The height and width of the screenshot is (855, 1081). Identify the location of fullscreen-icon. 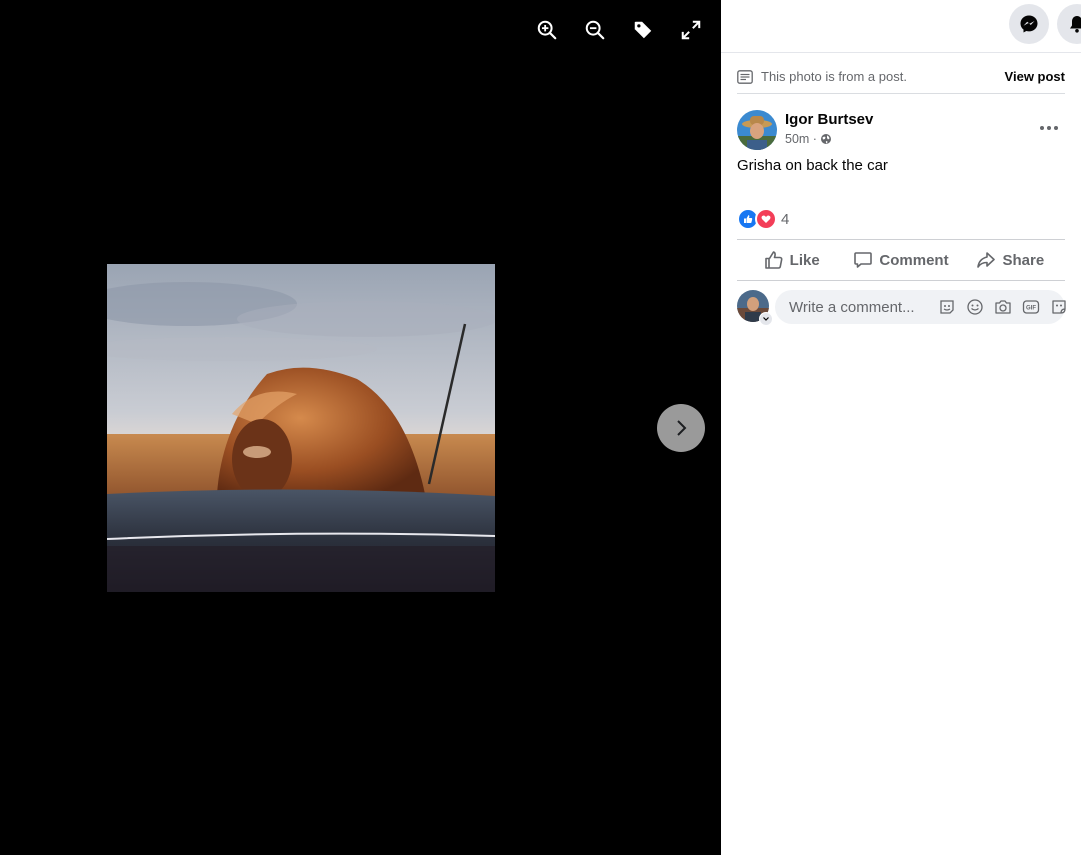
(691, 30).